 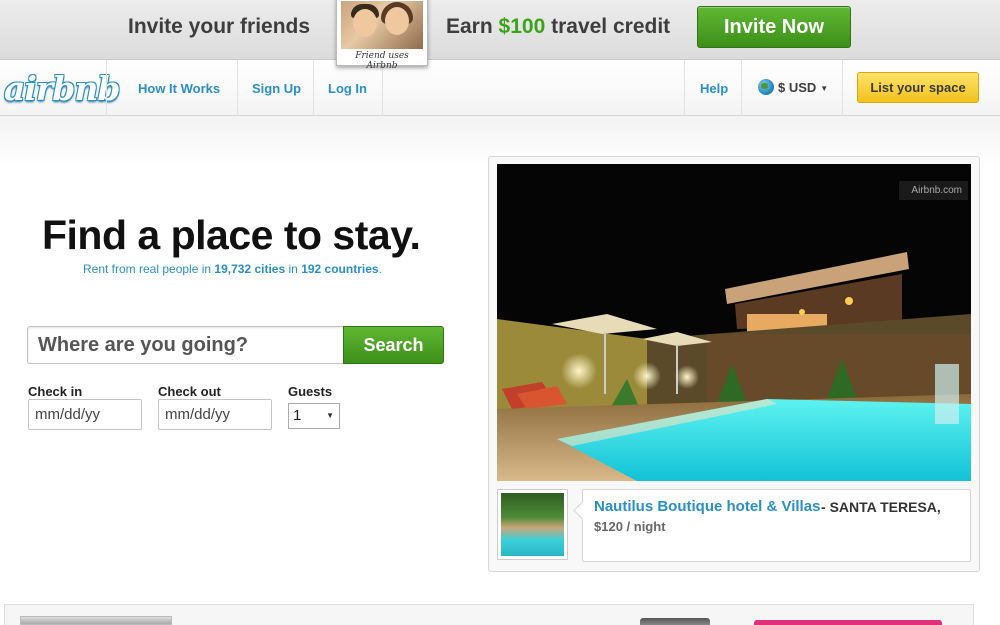 I want to click on countries-count: 192 countries, so click(x=340, y=269).